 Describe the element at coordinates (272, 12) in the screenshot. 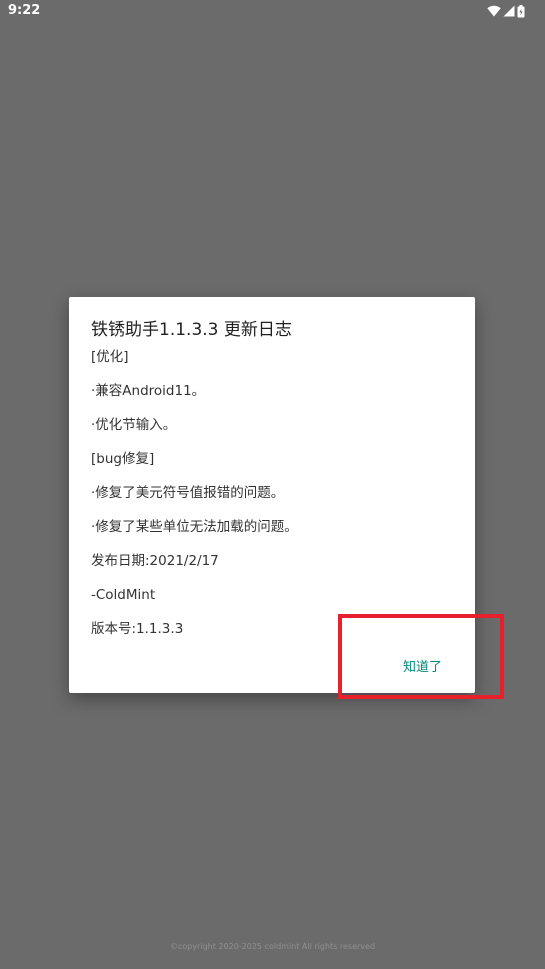

I see `status-bar: 9:22` at that location.